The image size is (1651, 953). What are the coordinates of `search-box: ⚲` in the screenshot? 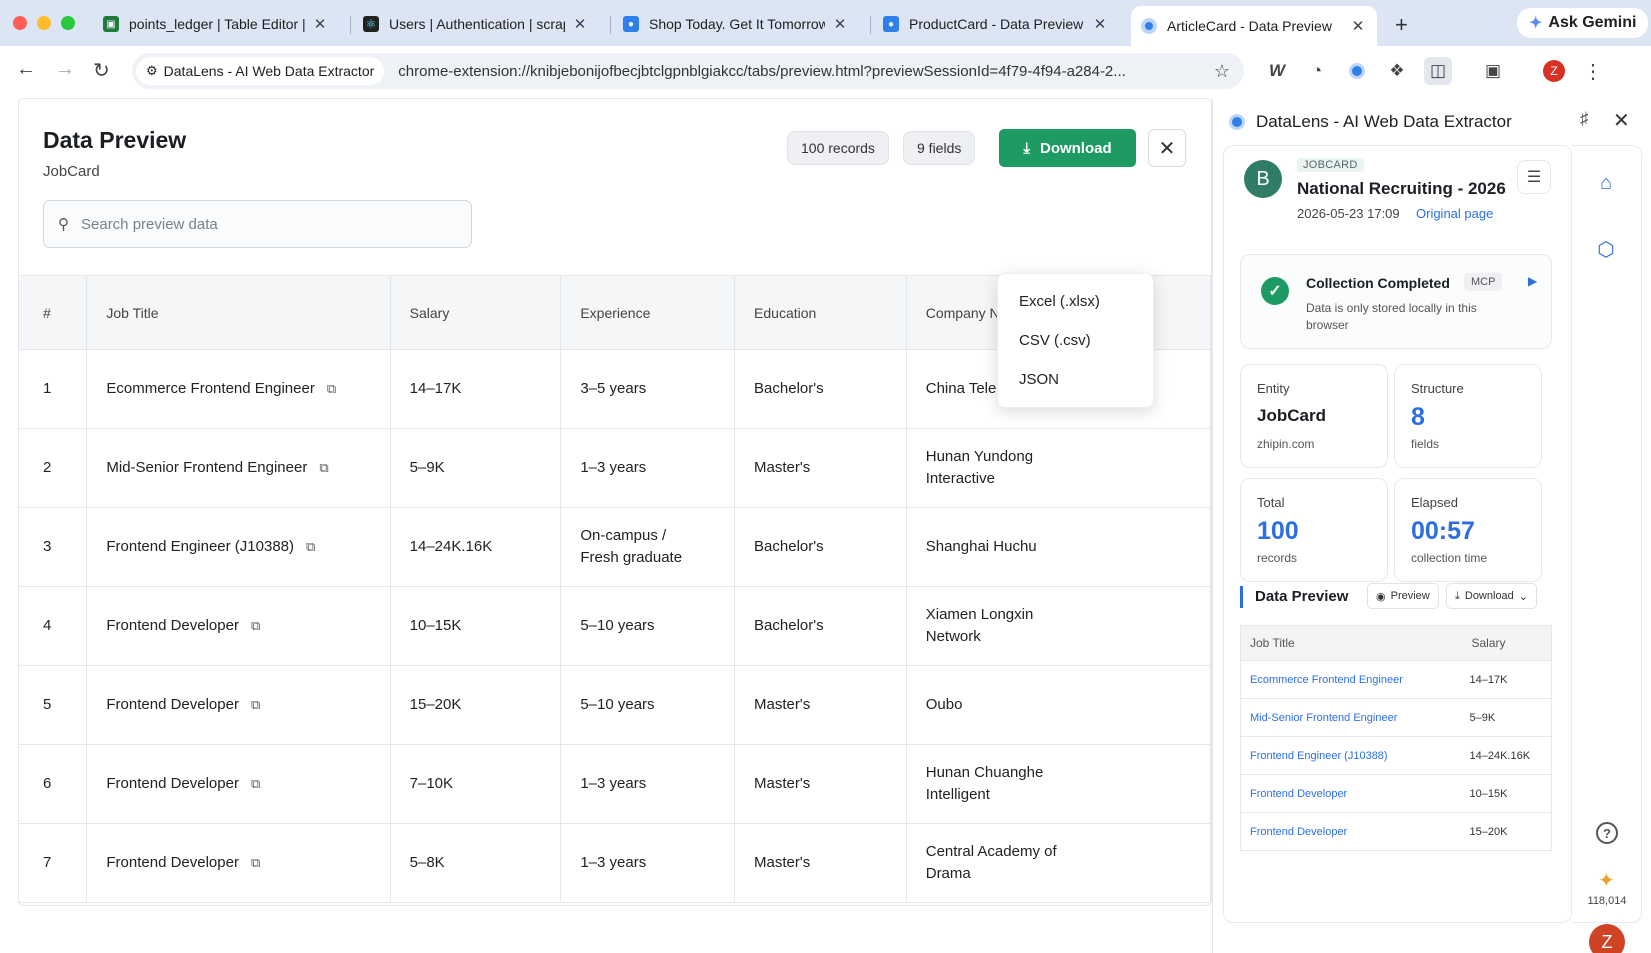 It's located at (257, 224).